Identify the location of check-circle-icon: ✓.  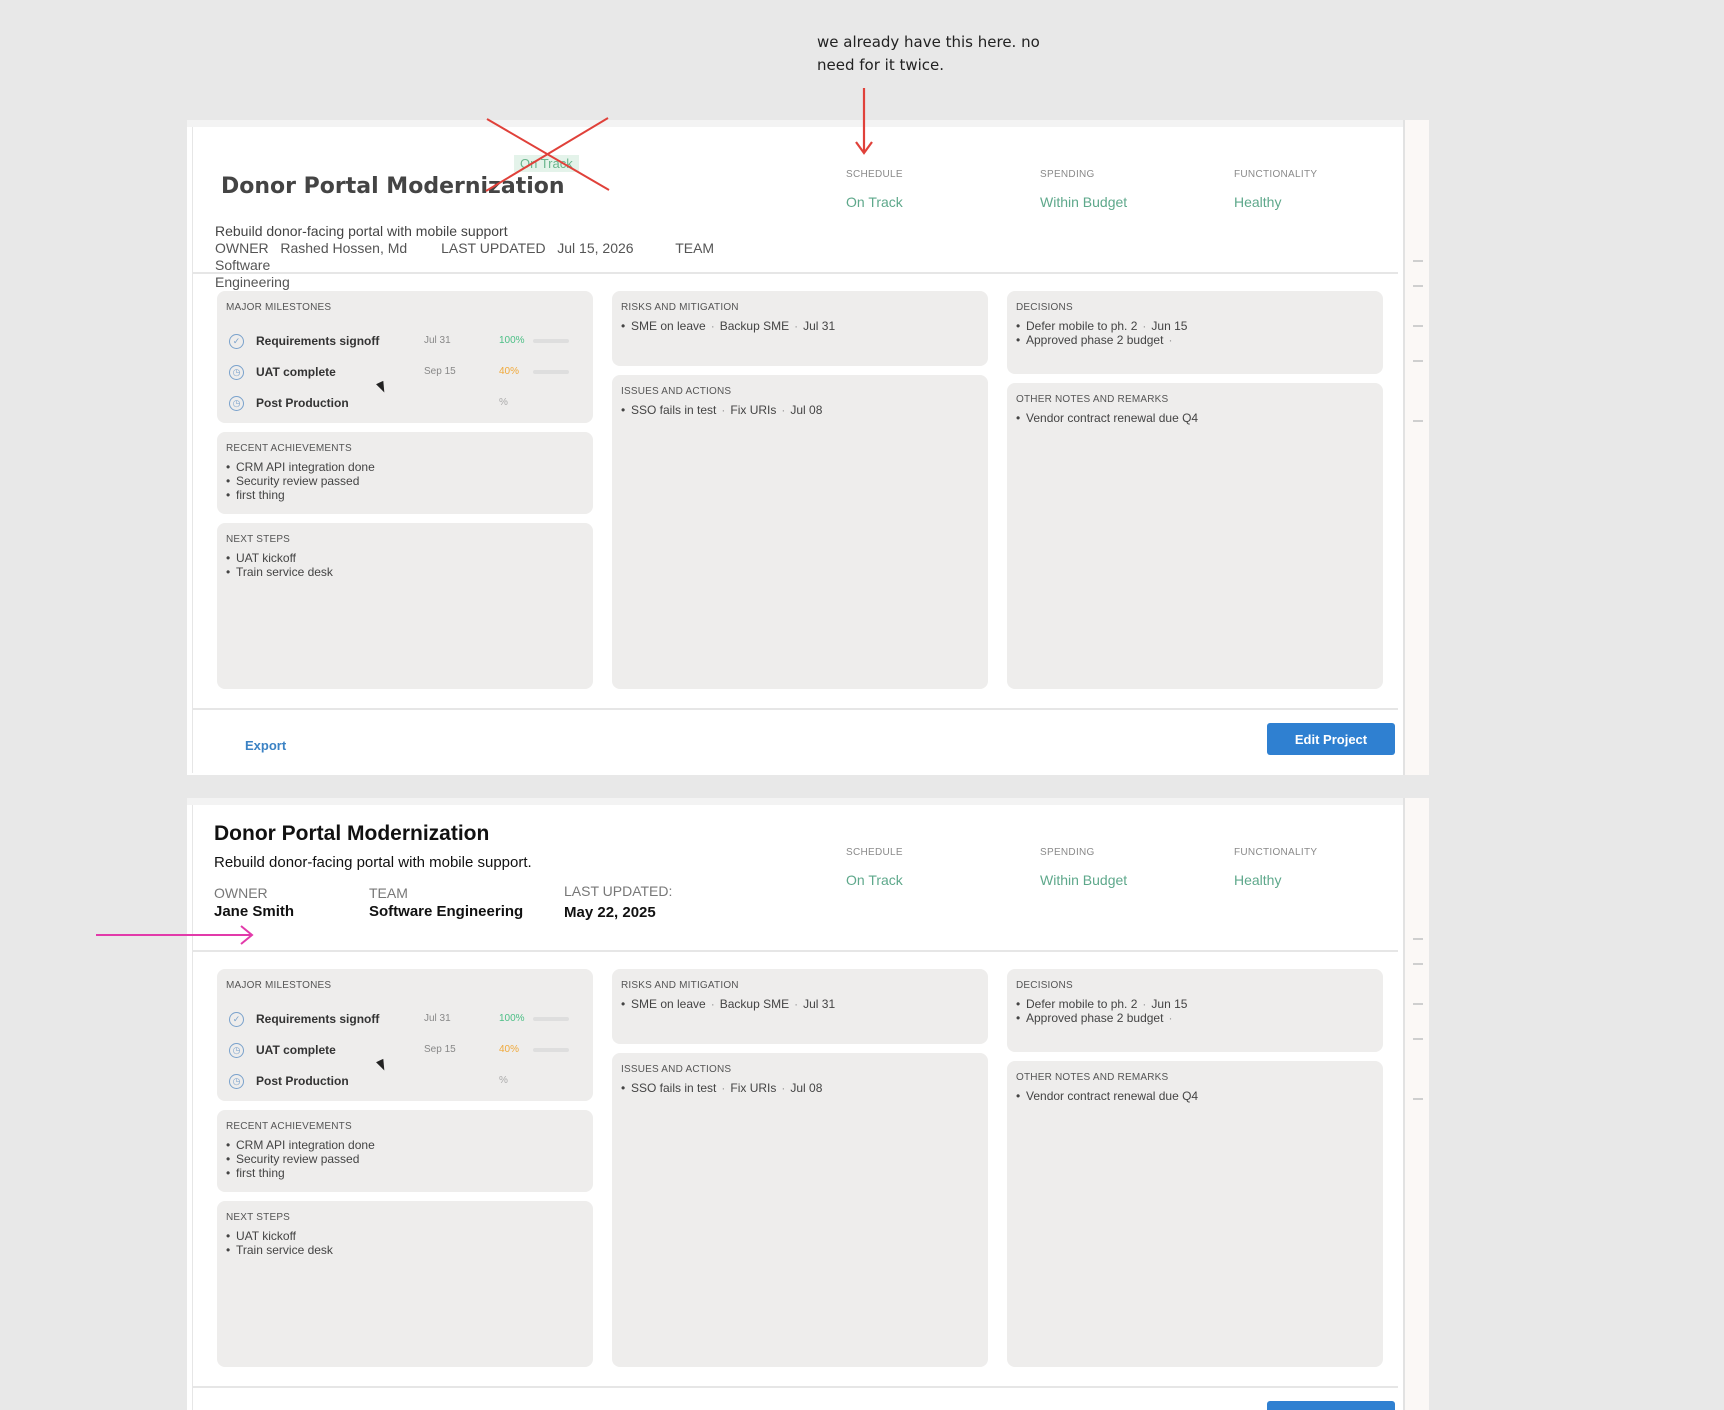
(236, 1019).